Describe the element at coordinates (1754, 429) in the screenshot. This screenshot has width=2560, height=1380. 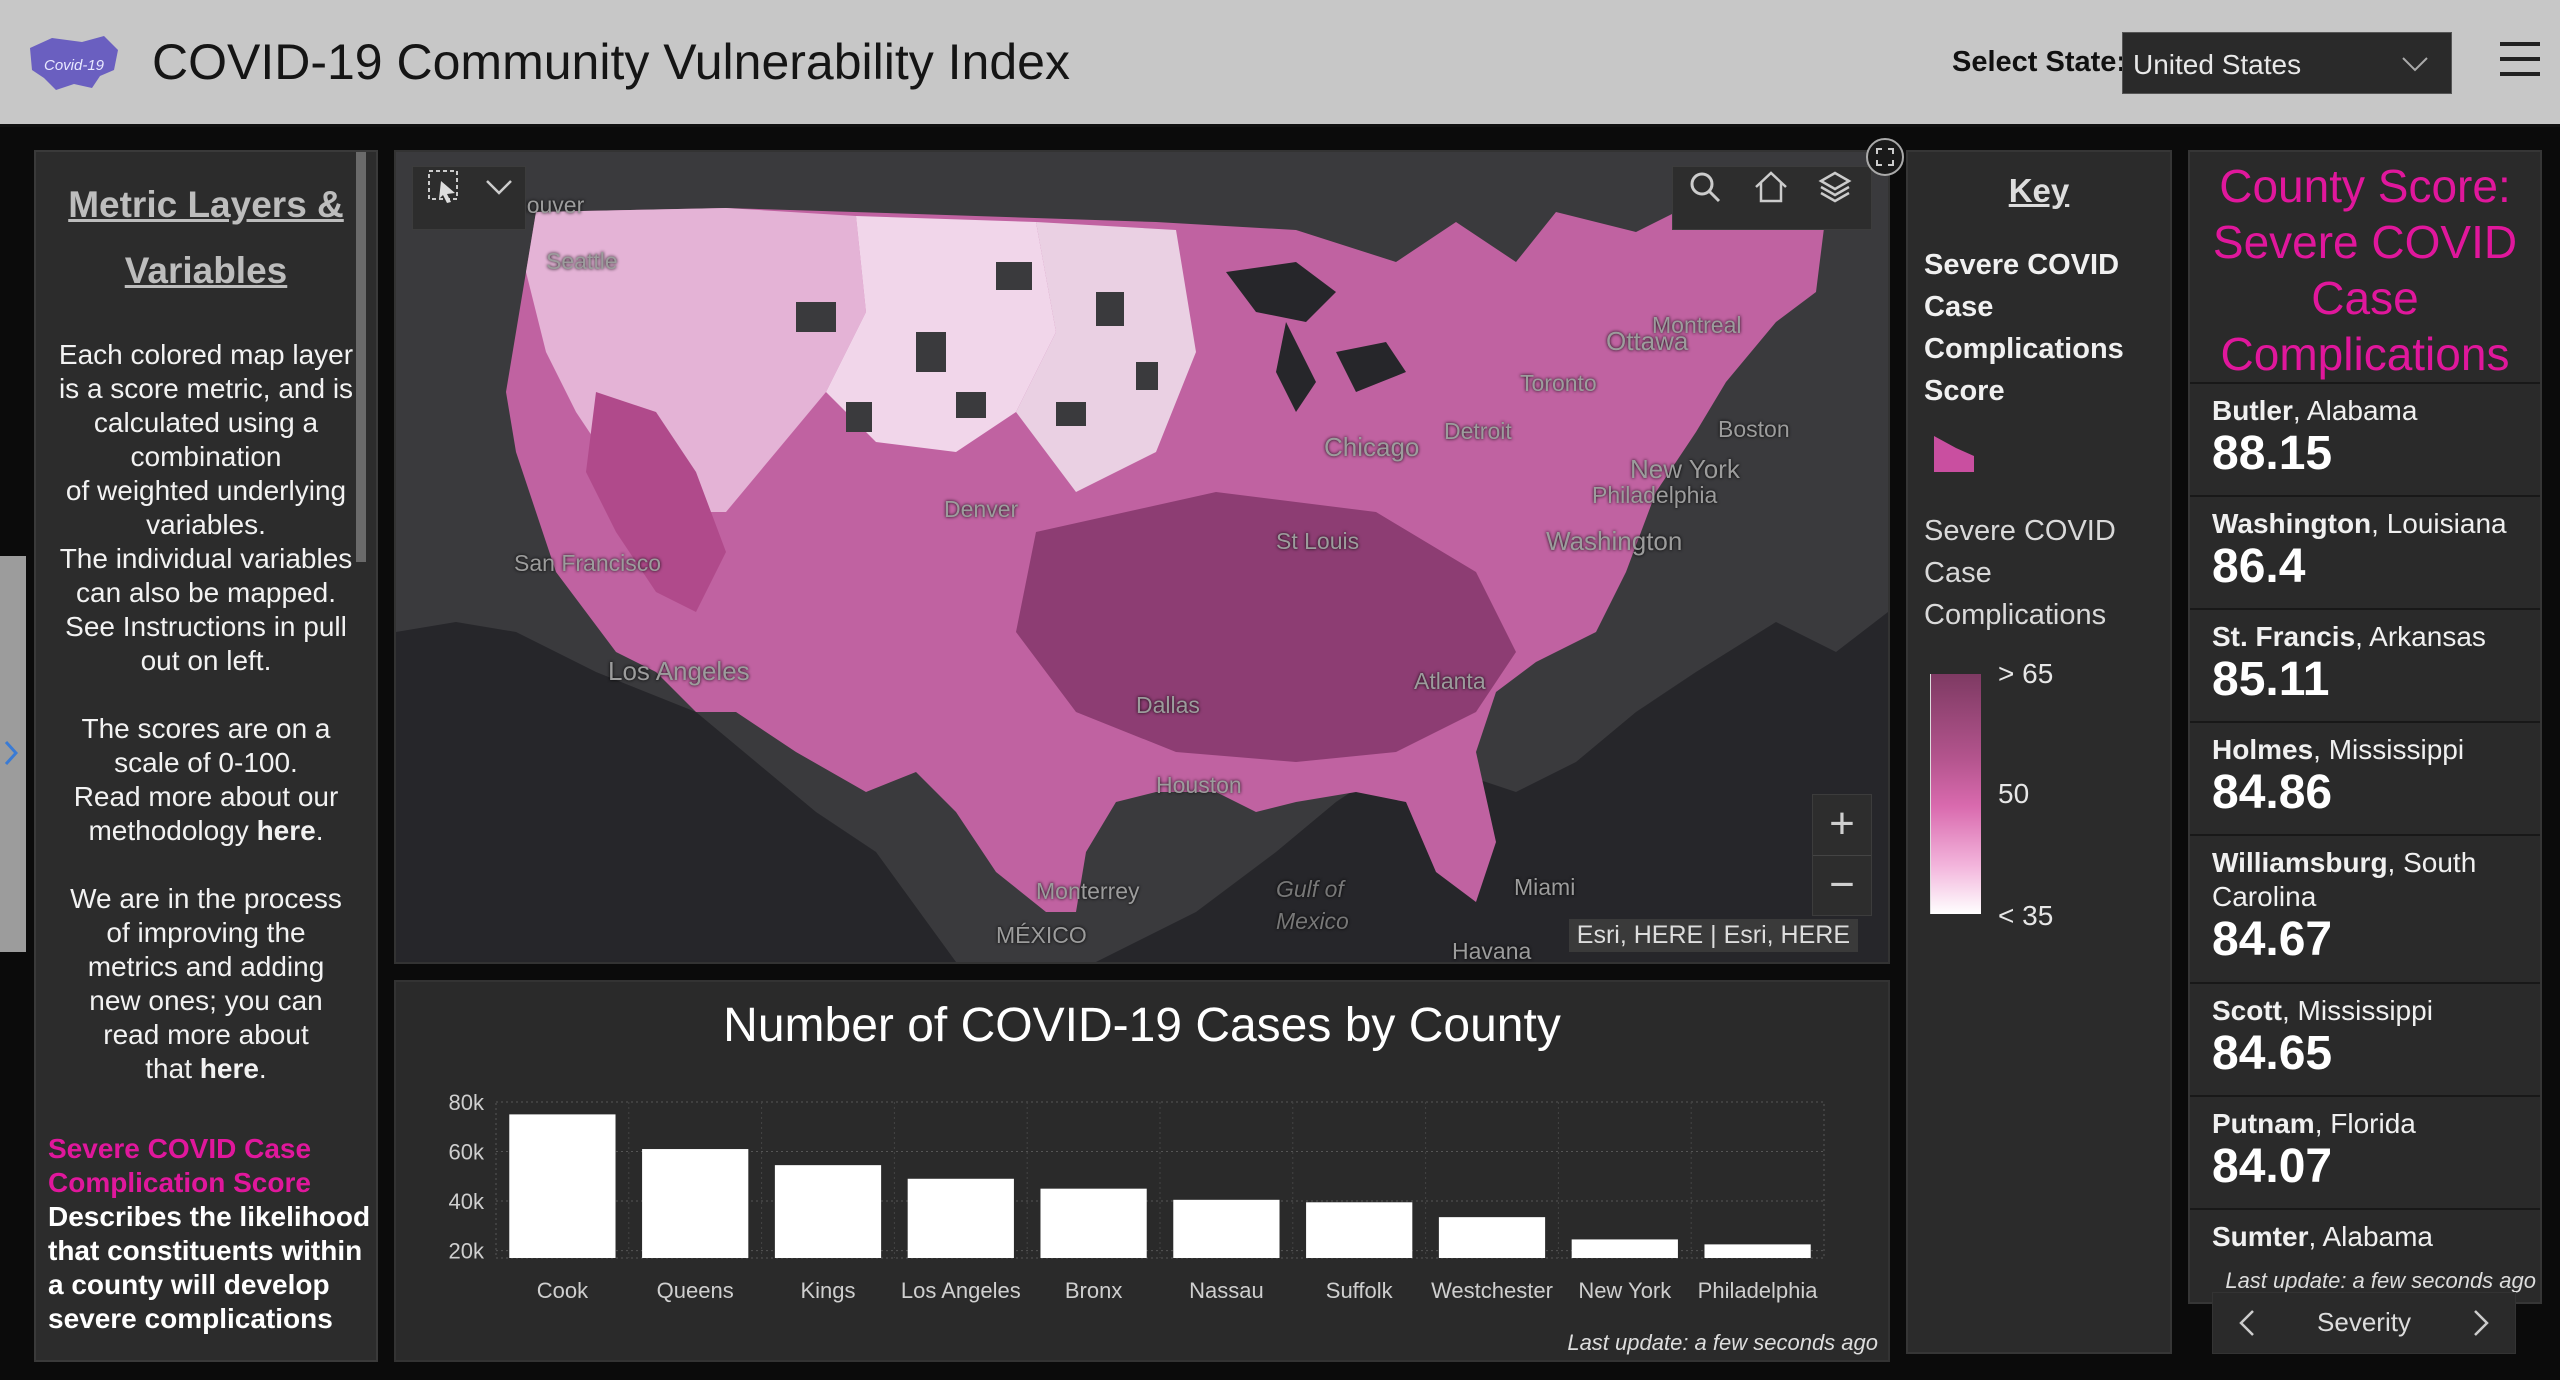
I see `map-label-boston: Boston` at that location.